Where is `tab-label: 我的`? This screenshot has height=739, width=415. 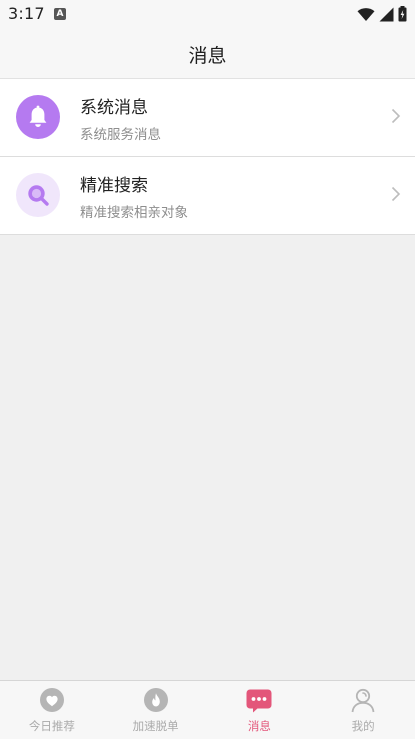 tab-label: 我的 is located at coordinates (363, 726).